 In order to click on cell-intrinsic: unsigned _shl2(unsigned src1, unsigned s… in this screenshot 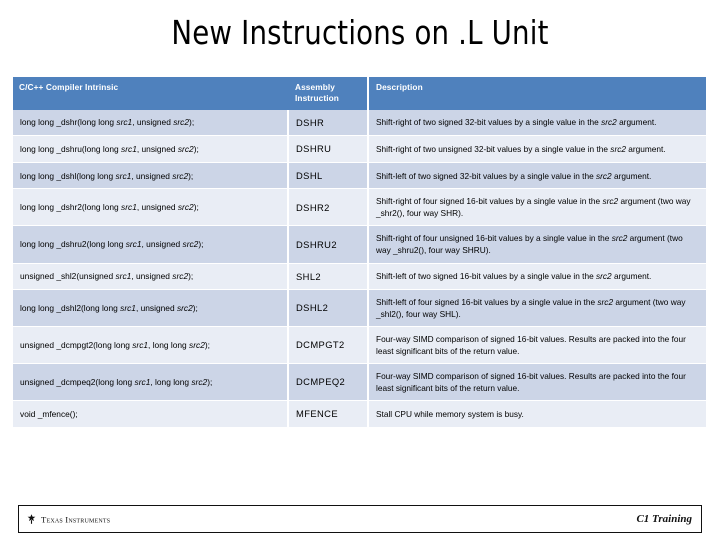, I will do `click(150, 277)`.